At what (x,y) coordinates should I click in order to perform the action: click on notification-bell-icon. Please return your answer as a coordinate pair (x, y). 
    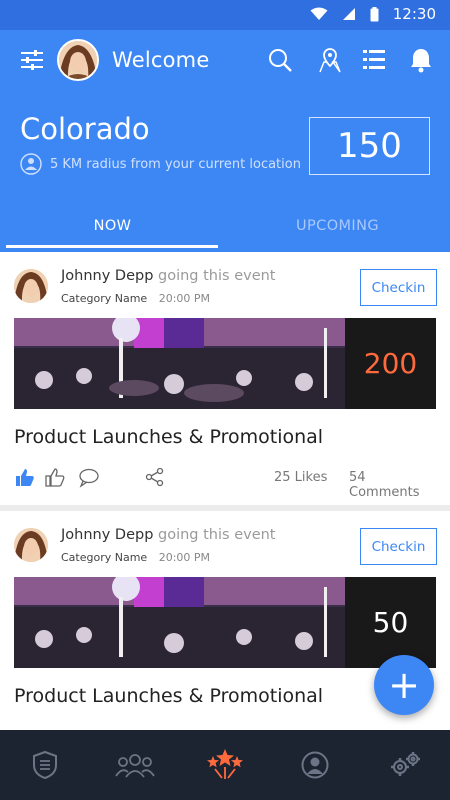
    Looking at the image, I should click on (421, 60).